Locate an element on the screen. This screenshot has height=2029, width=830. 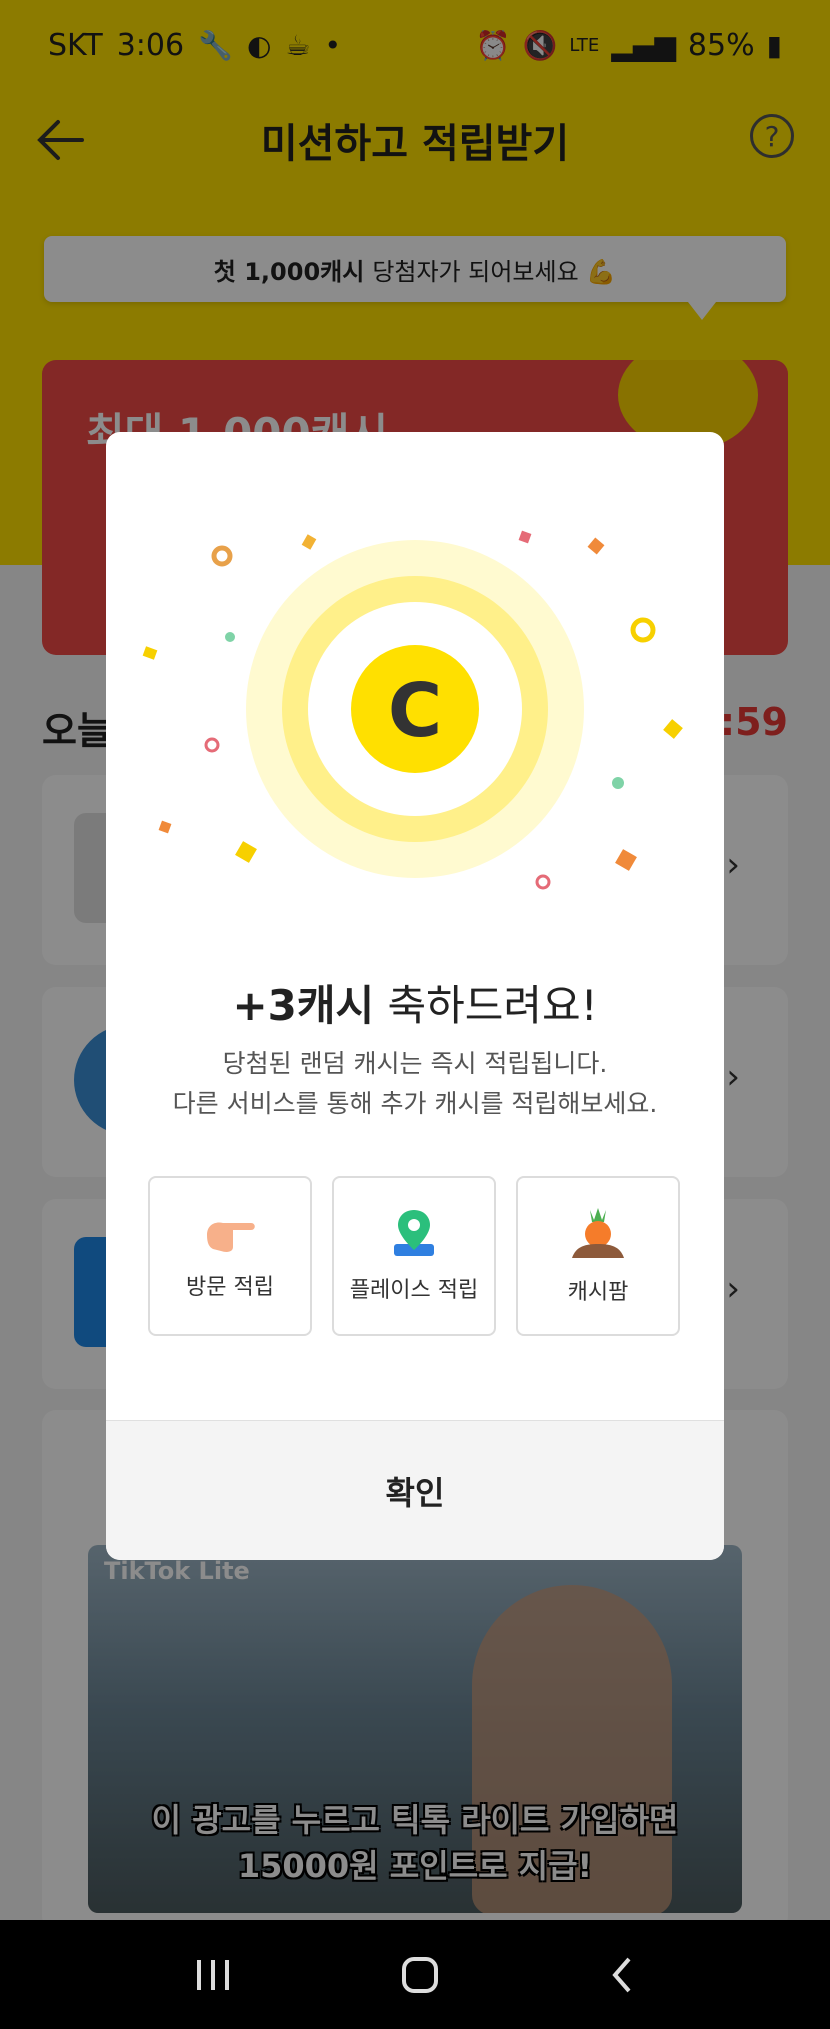
back-icon is located at coordinates (622, 1975).